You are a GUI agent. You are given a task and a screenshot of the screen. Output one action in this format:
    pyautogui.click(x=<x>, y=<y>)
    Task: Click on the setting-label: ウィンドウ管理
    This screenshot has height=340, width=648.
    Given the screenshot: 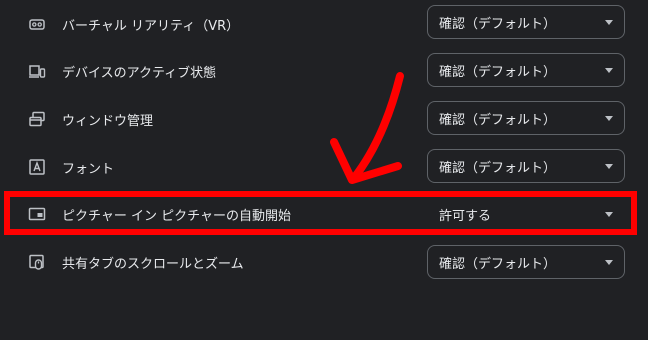 What is the action you would take?
    pyautogui.click(x=108, y=121)
    